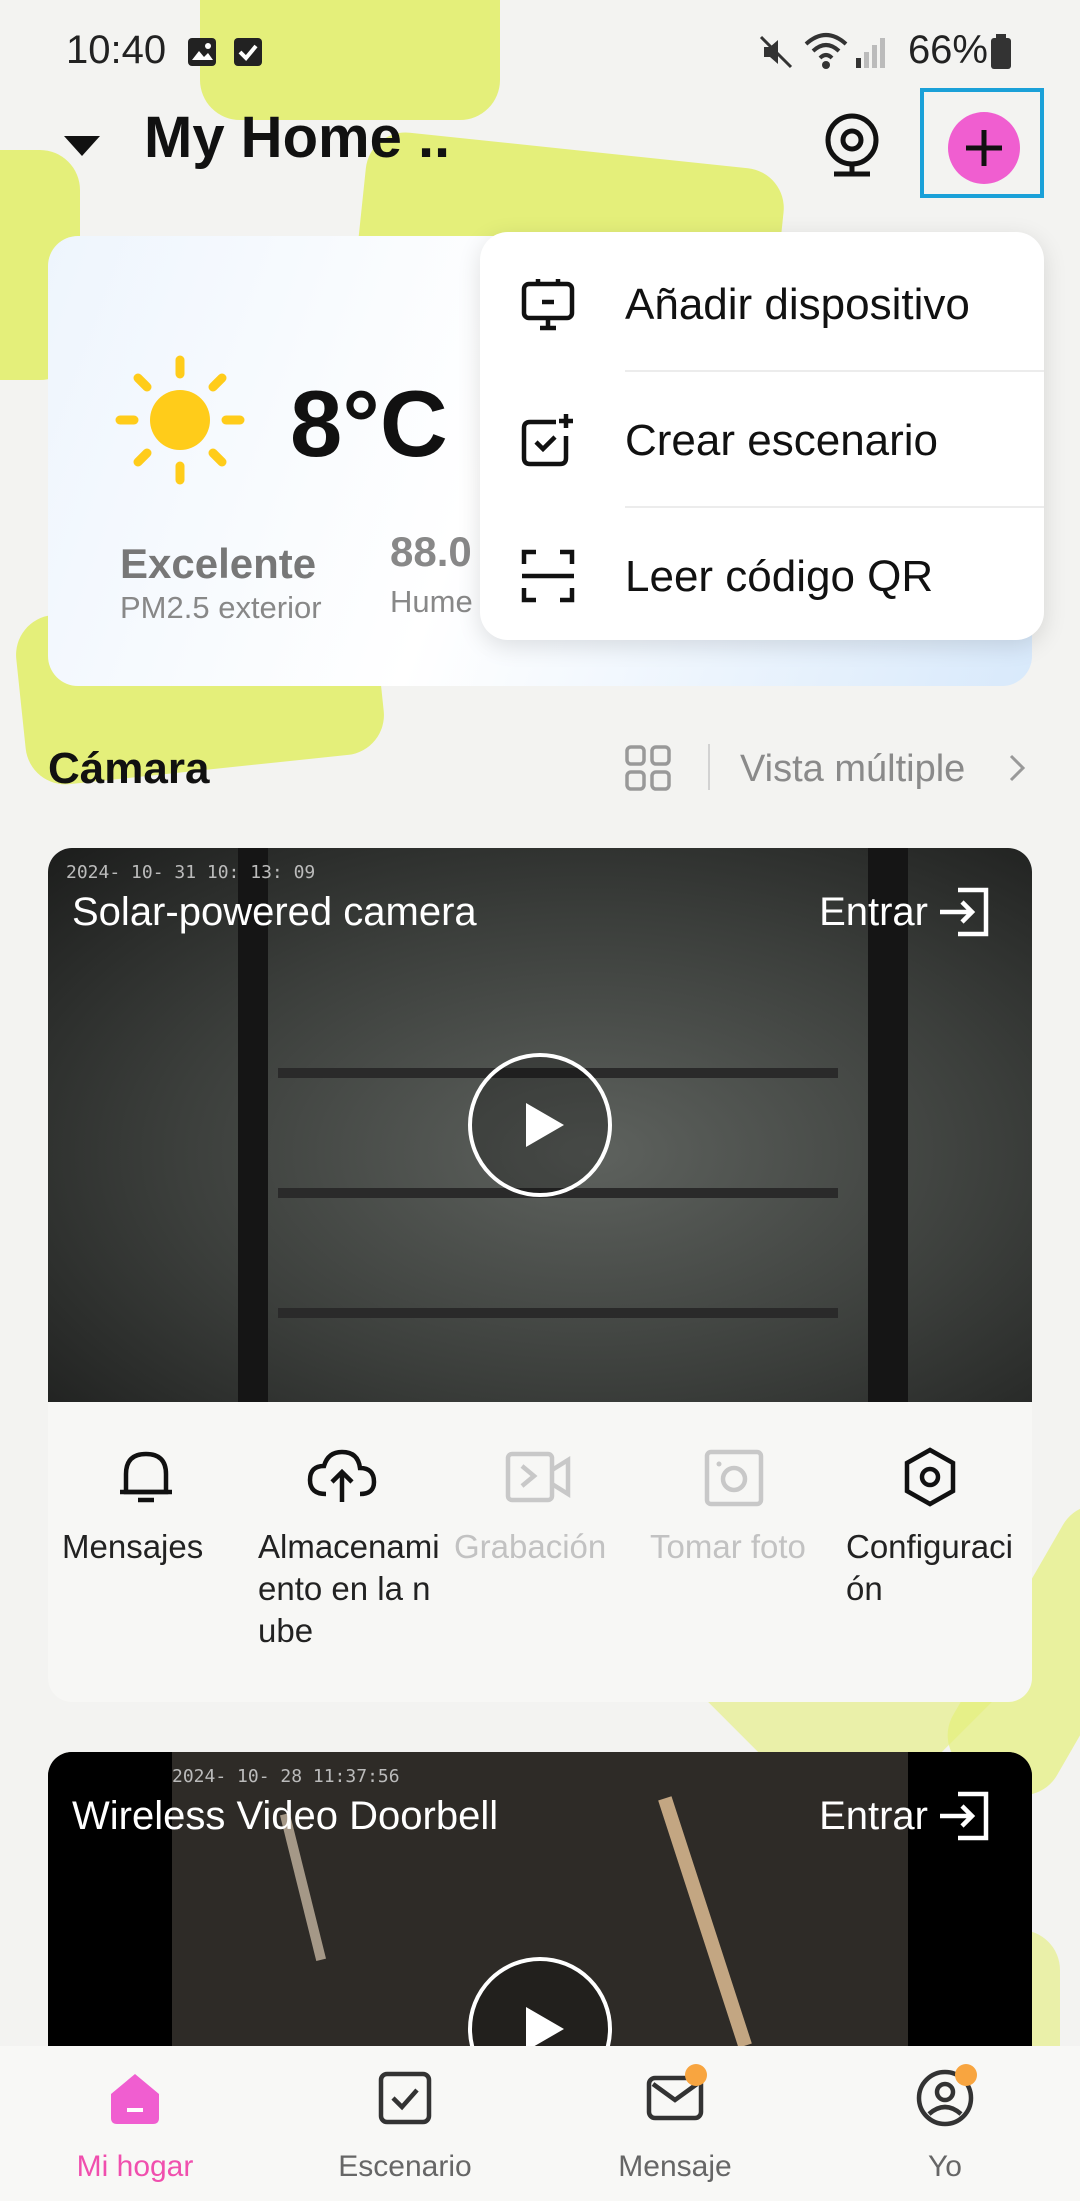 The image size is (1080, 2201). Describe the element at coordinates (709, 767) in the screenshot. I see `vertical-divider` at that location.